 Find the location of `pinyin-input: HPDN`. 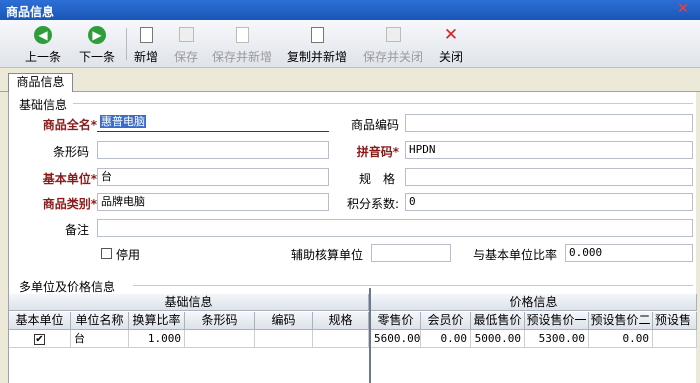

pinyin-input: HPDN is located at coordinates (549, 150).